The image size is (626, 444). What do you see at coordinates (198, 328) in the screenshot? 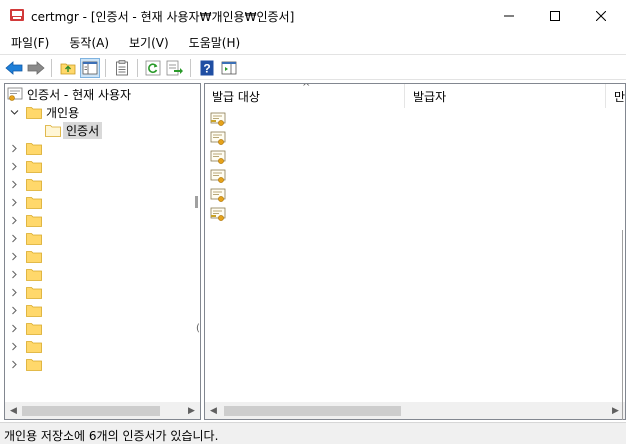
I see `splitter-indicator-icon: (` at bounding box center [198, 328].